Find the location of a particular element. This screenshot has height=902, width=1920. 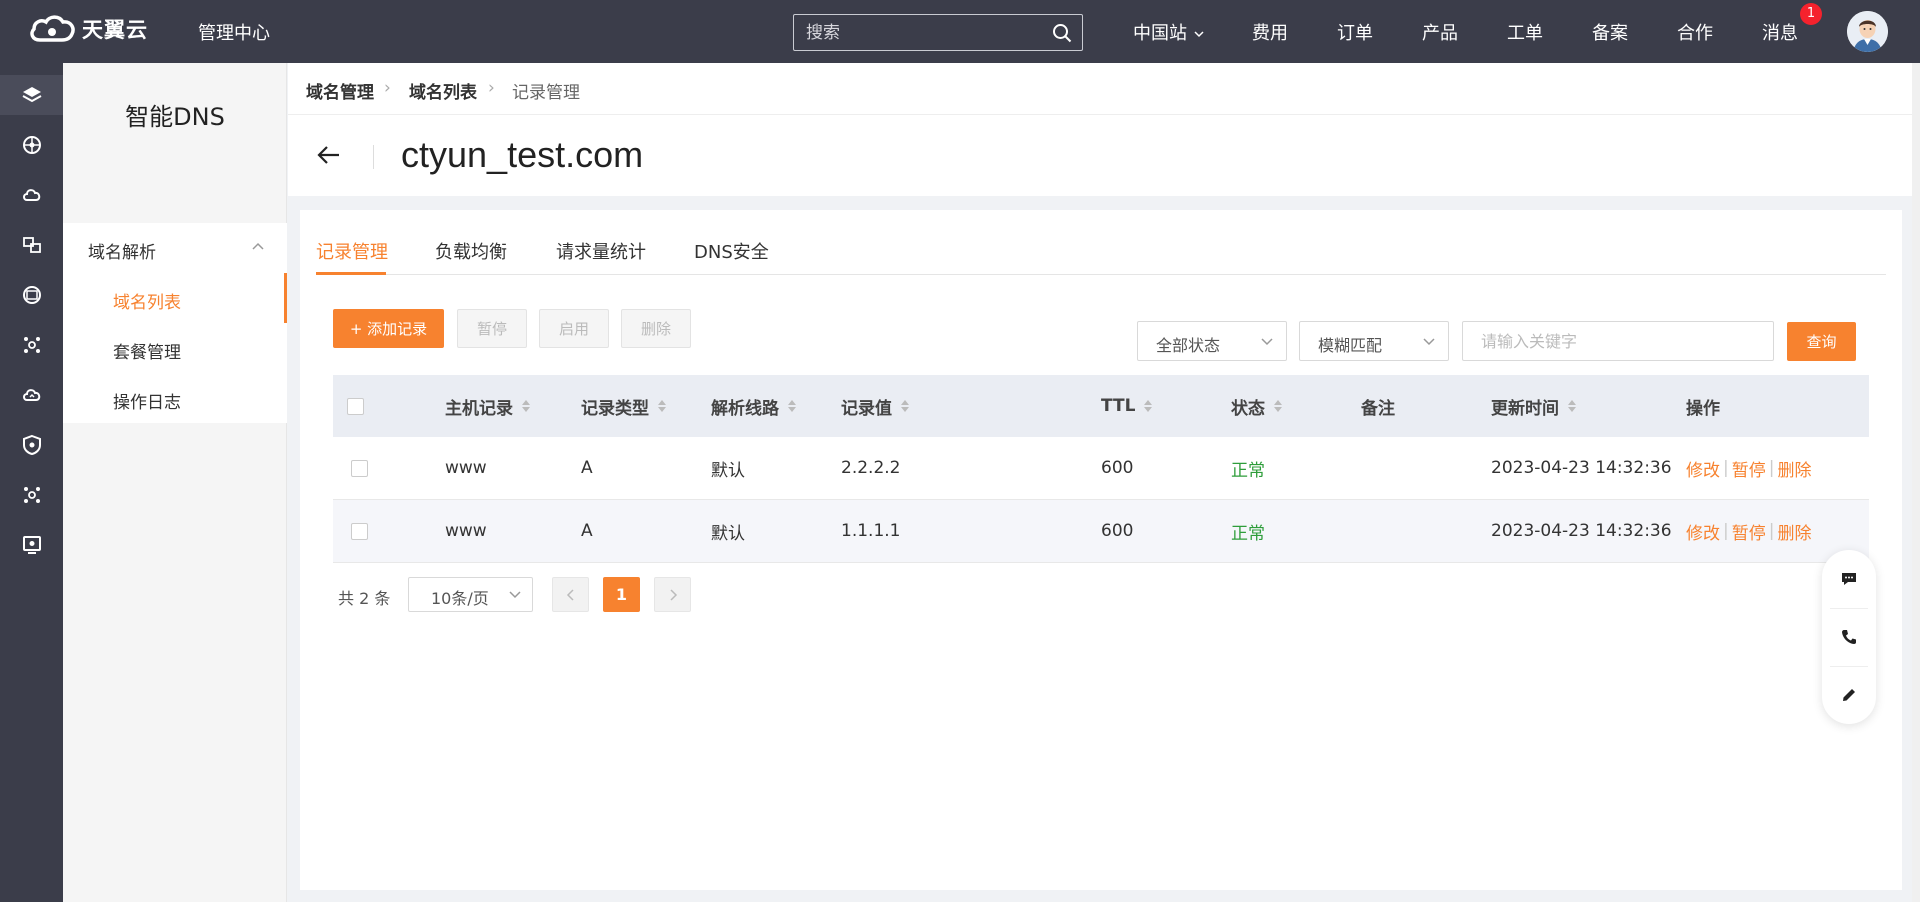

col-host: 主机记录 is located at coordinates (488, 406).